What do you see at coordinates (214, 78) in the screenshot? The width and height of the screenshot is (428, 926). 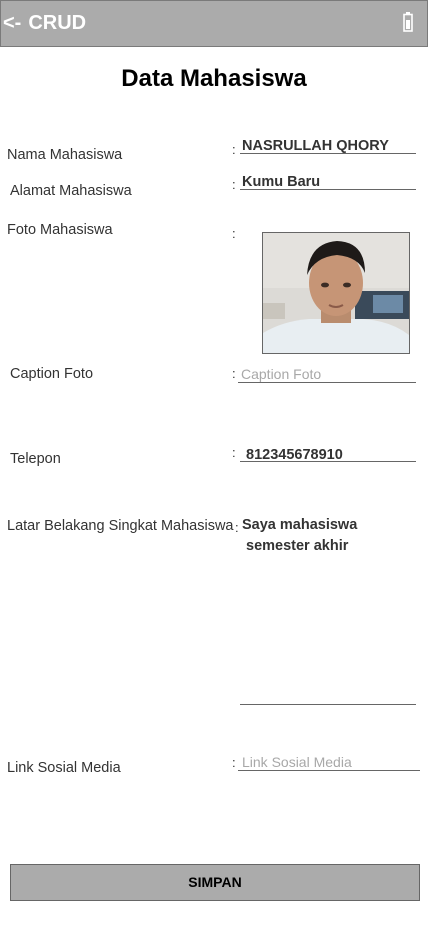 I see `page-title: Data Mahasiswa` at bounding box center [214, 78].